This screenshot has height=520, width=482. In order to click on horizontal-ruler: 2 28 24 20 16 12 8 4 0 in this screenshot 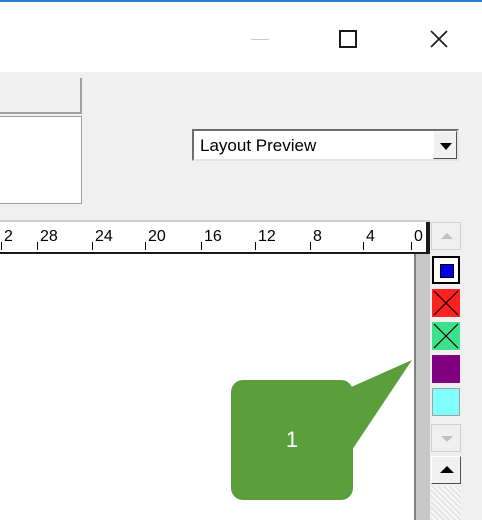, I will do `click(216, 237)`.